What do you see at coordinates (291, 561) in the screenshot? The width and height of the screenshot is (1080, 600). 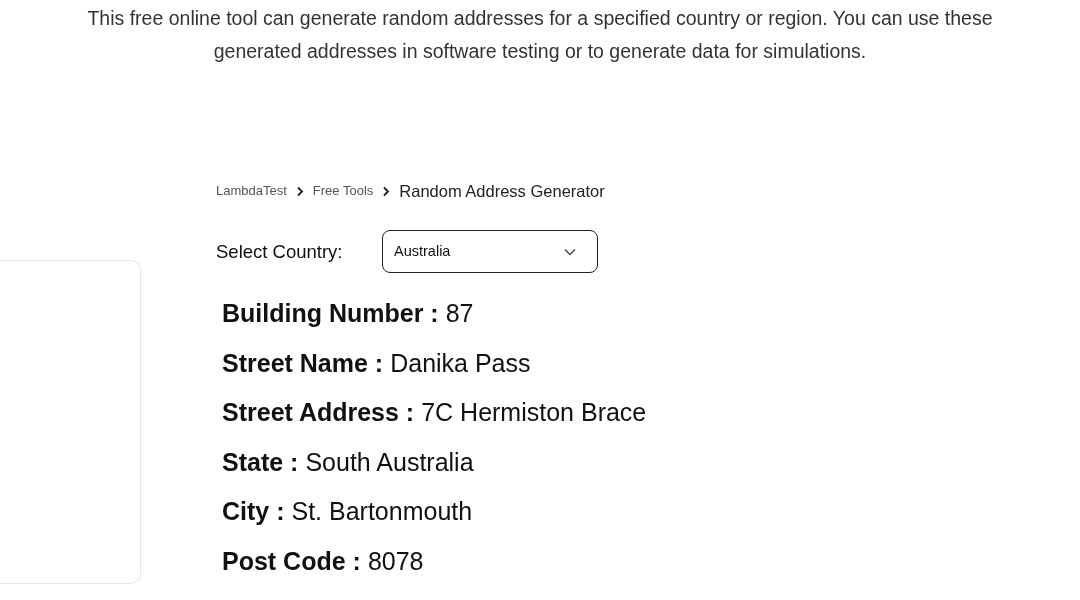 I see `field-label: Post Code :` at bounding box center [291, 561].